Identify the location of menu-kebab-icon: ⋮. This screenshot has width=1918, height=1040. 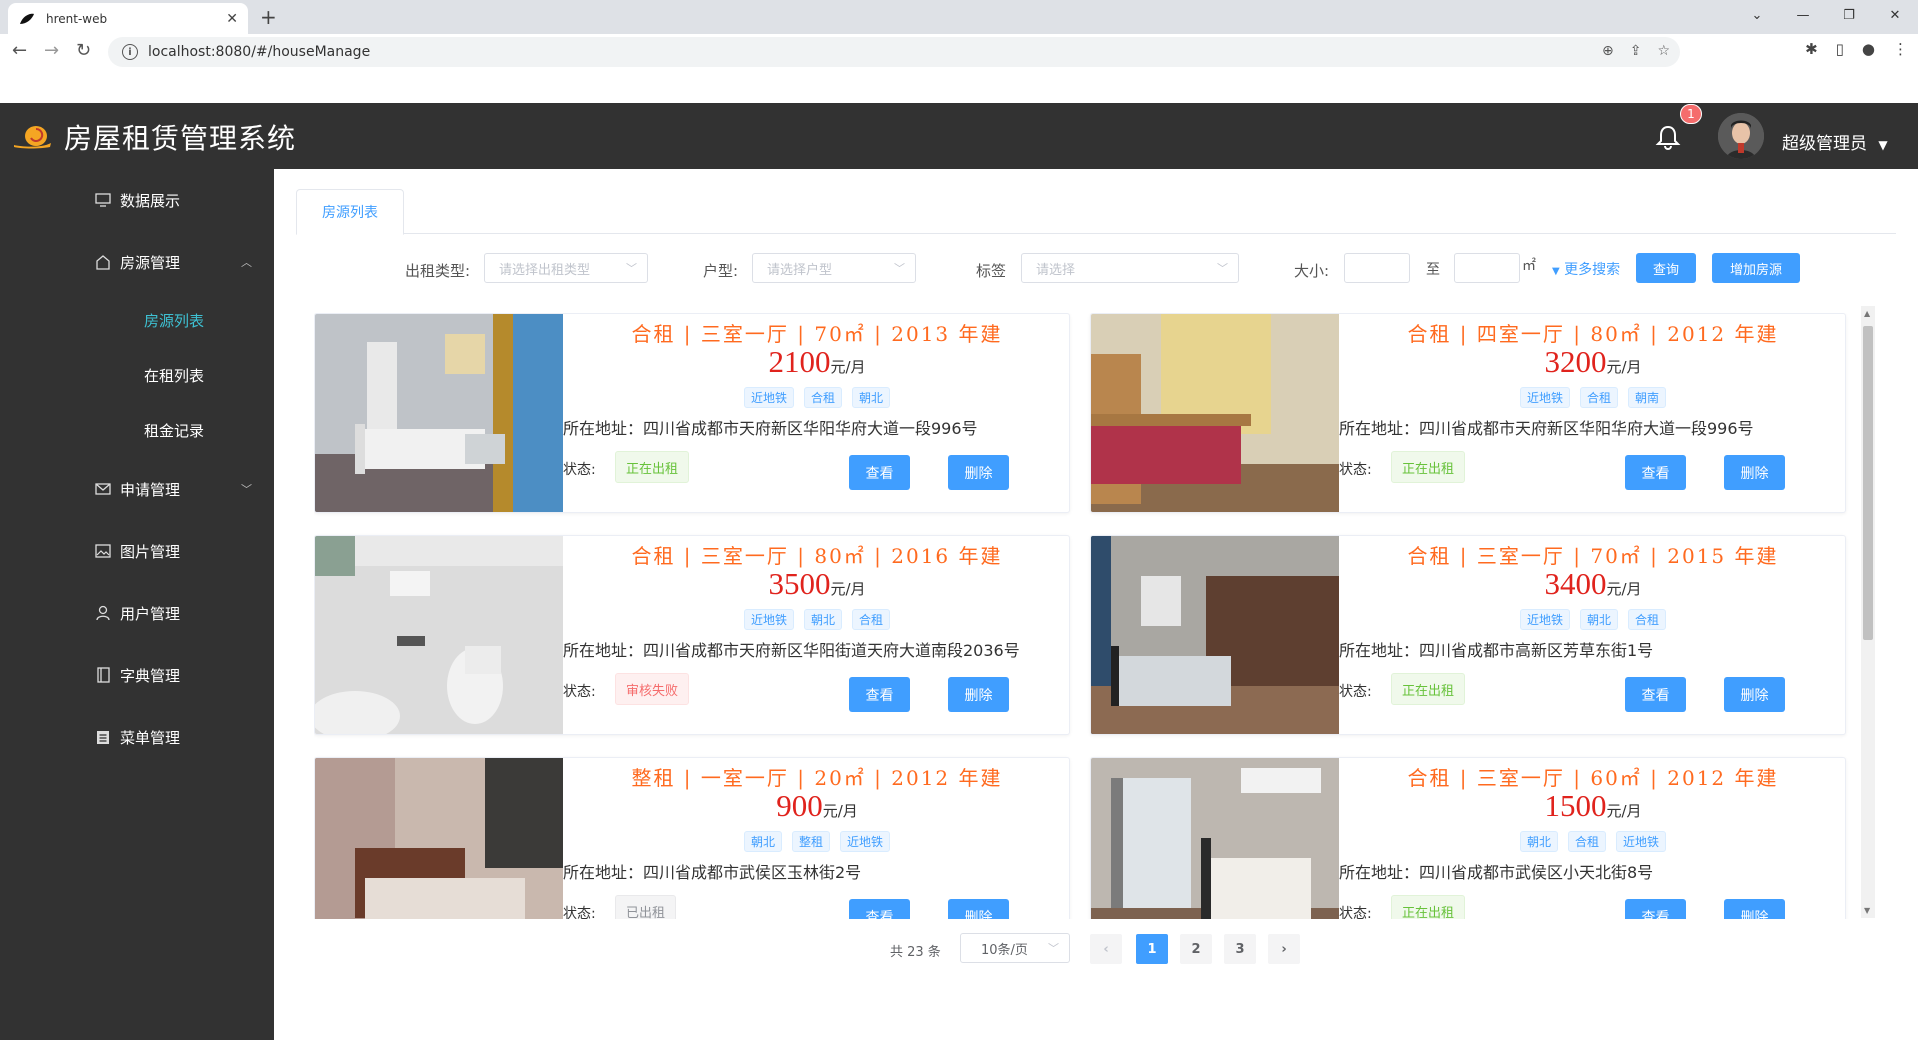
(1900, 49).